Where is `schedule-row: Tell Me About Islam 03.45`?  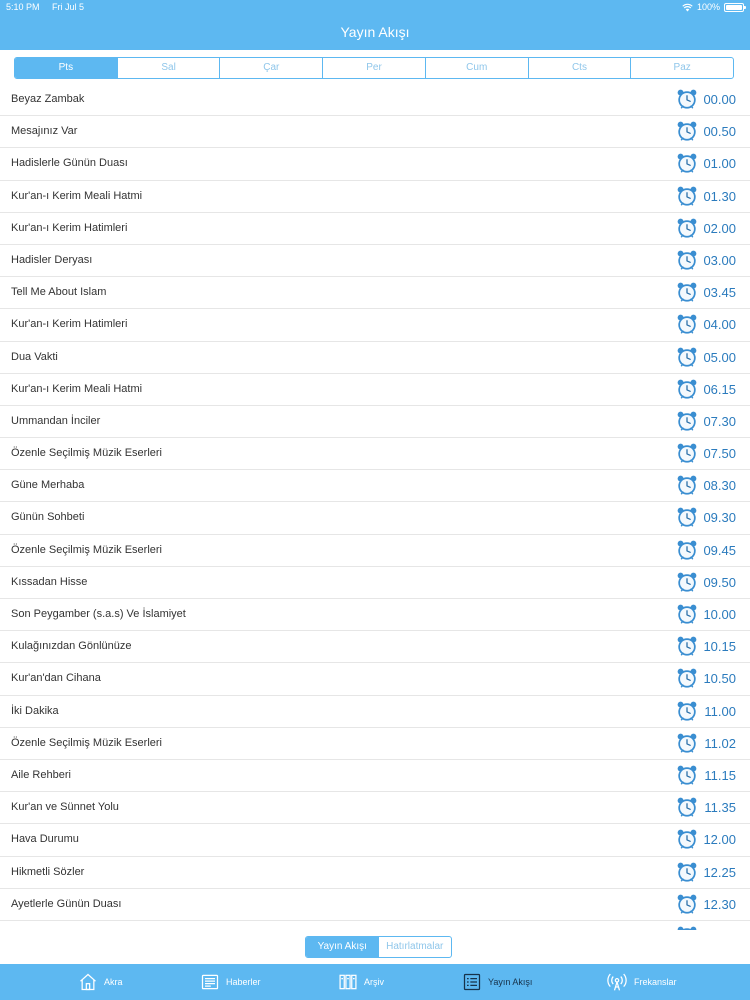 schedule-row: Tell Me About Islam 03.45 is located at coordinates (375, 293).